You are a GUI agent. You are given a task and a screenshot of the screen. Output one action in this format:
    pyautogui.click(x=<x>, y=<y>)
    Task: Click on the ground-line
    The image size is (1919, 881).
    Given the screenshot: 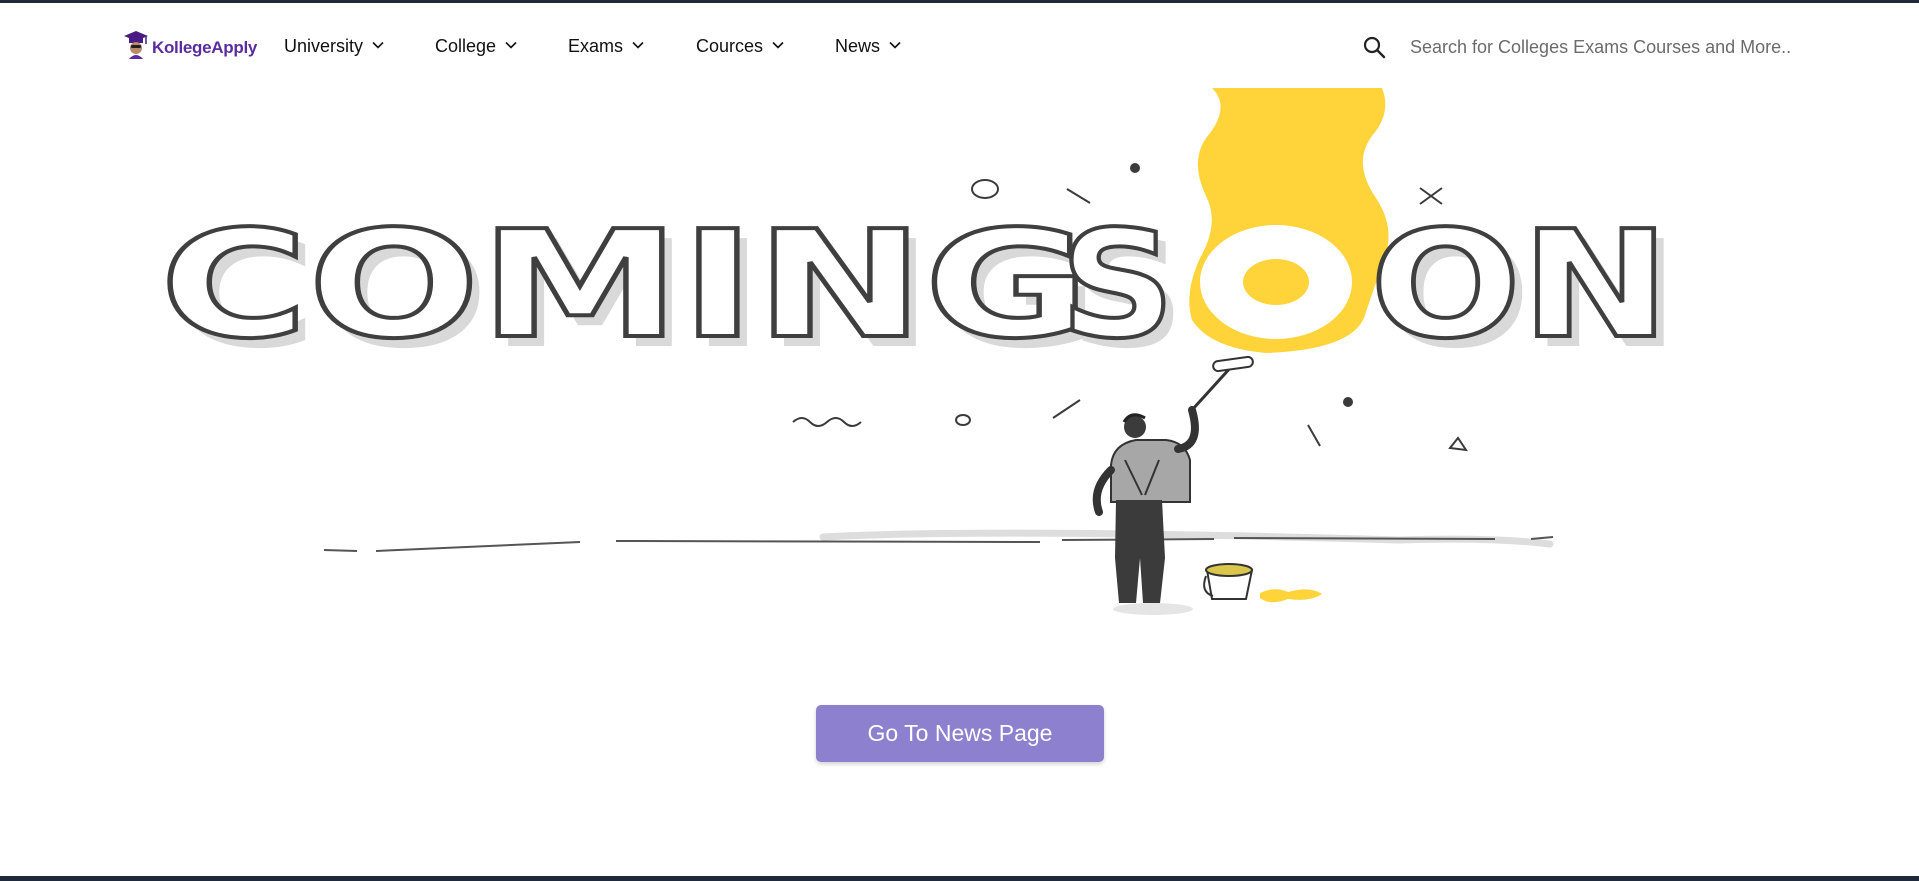 What is the action you would take?
    pyautogui.click(x=938, y=544)
    